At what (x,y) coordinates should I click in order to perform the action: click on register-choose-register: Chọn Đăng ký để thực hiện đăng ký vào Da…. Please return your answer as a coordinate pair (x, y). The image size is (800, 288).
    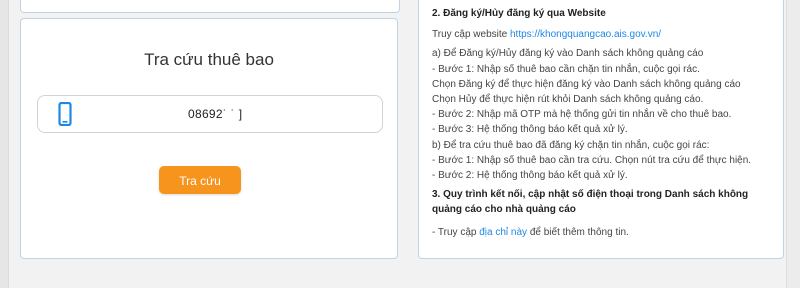
    Looking at the image, I should click on (586, 84).